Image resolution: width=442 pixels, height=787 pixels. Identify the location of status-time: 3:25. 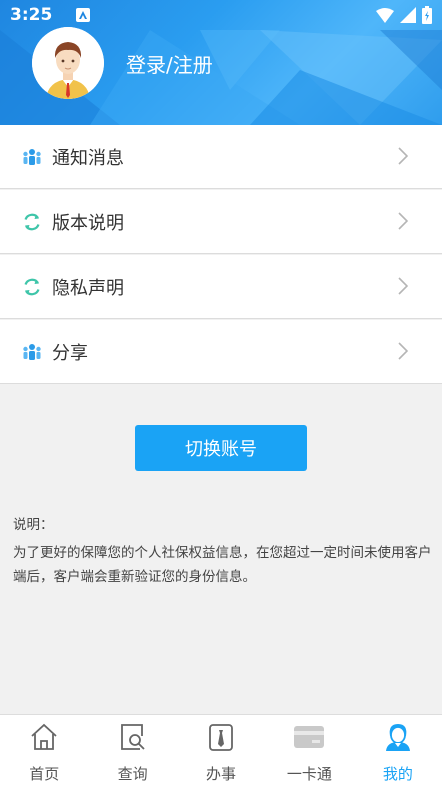
(31, 15).